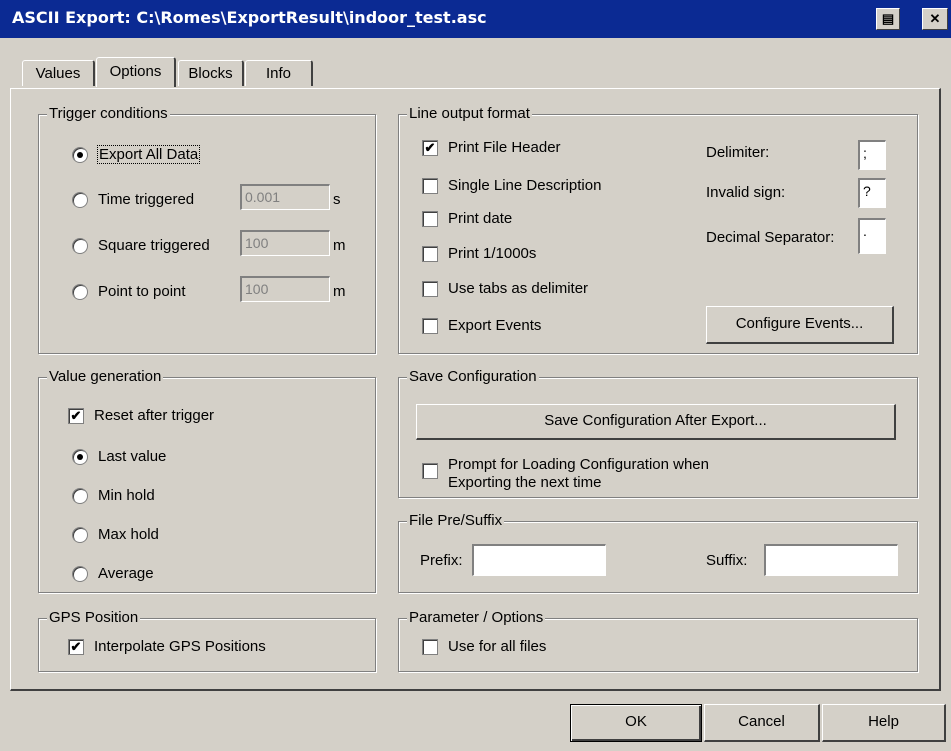  Describe the element at coordinates (762, 723) in the screenshot. I see `cancel-button: Cancel` at that location.